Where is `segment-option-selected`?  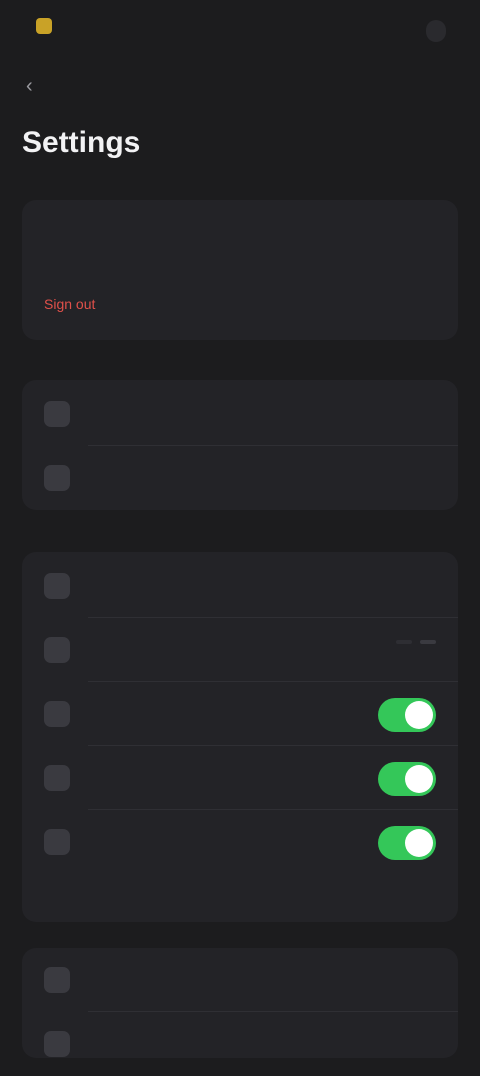 segment-option-selected is located at coordinates (428, 642).